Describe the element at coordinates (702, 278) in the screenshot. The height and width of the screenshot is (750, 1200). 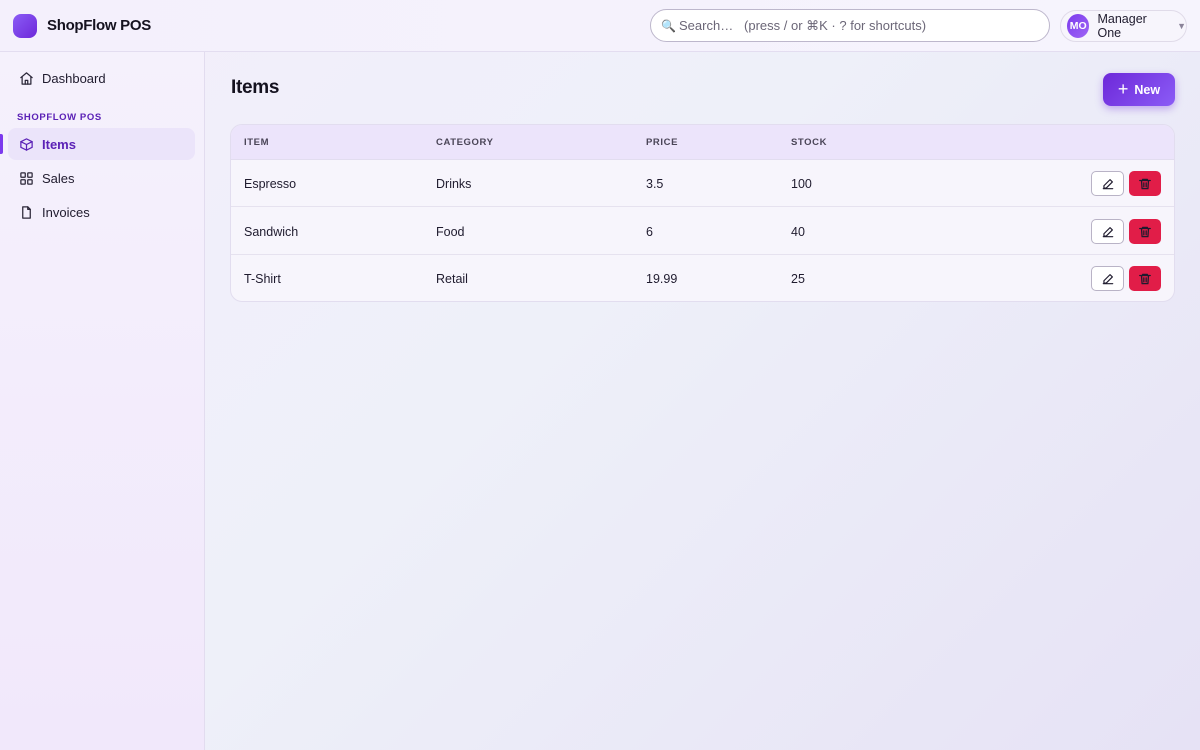
I see `table-row: T-Shirt Retail 19.99 25` at that location.